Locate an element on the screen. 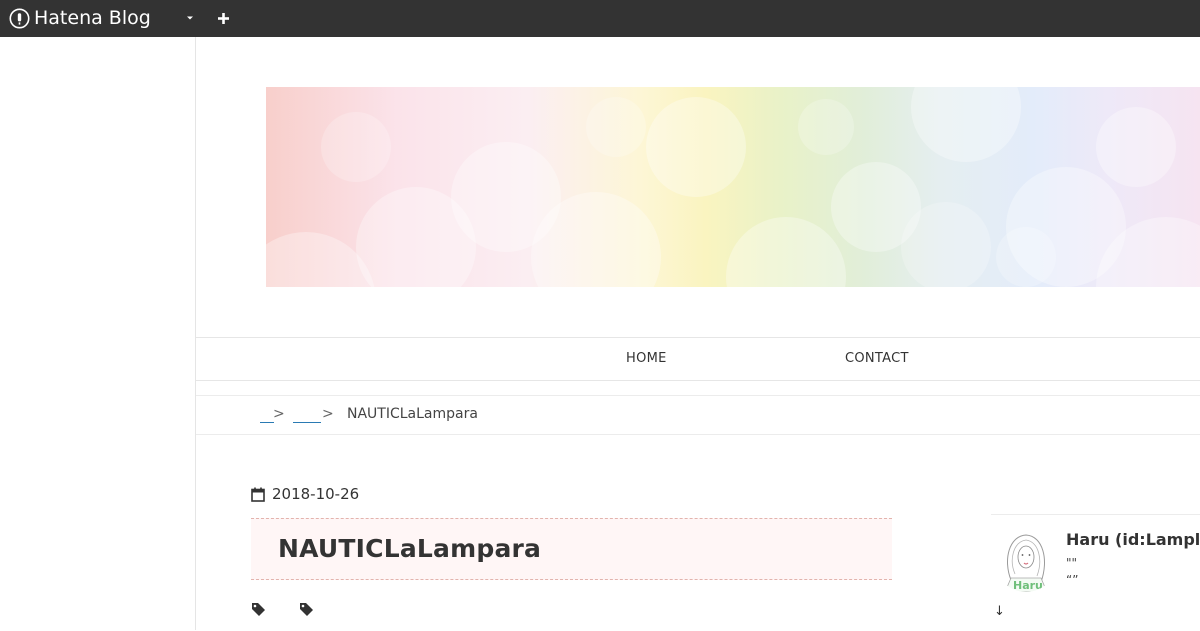 Image resolution: width=1200 pixels, height=631 pixels. entry-title: NAUTICLaLampara is located at coordinates (409, 548).